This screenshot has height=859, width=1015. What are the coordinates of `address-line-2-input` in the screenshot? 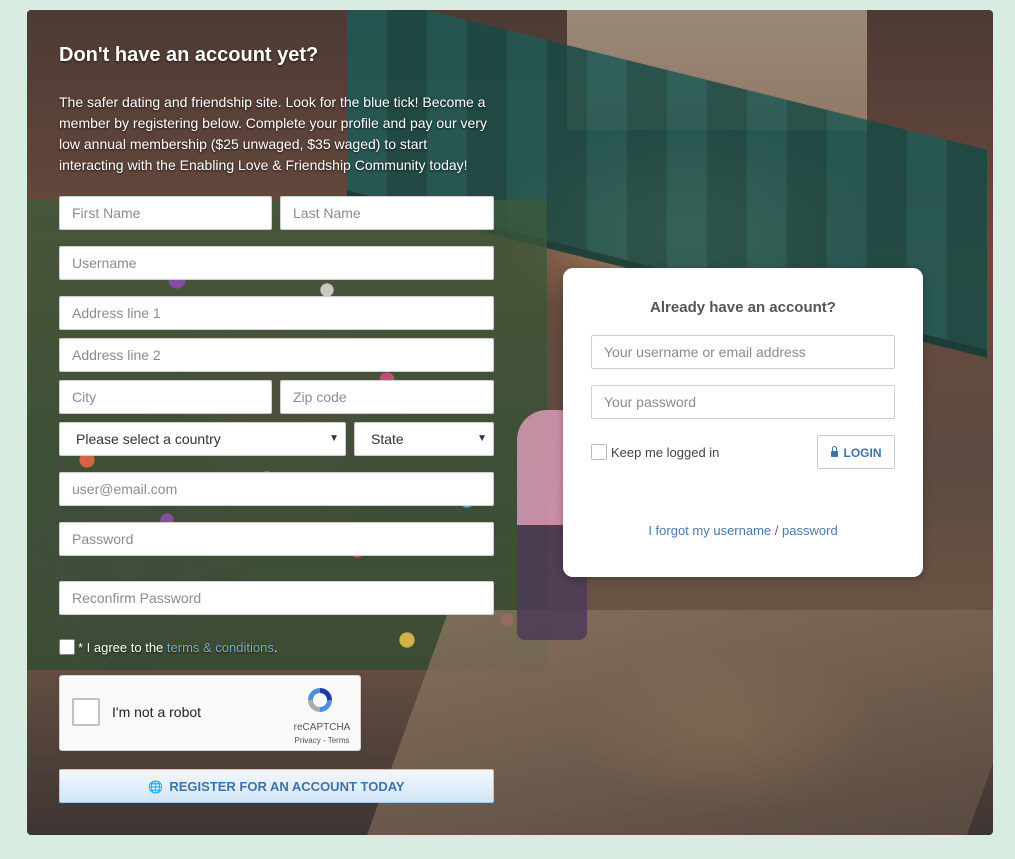 It's located at (276, 355).